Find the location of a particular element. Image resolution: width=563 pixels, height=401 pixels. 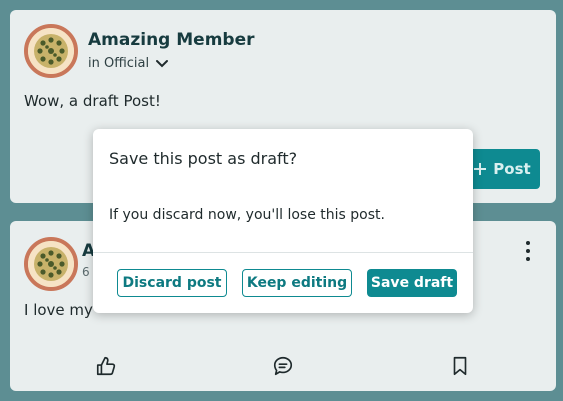

dialog-divider is located at coordinates (283, 252).